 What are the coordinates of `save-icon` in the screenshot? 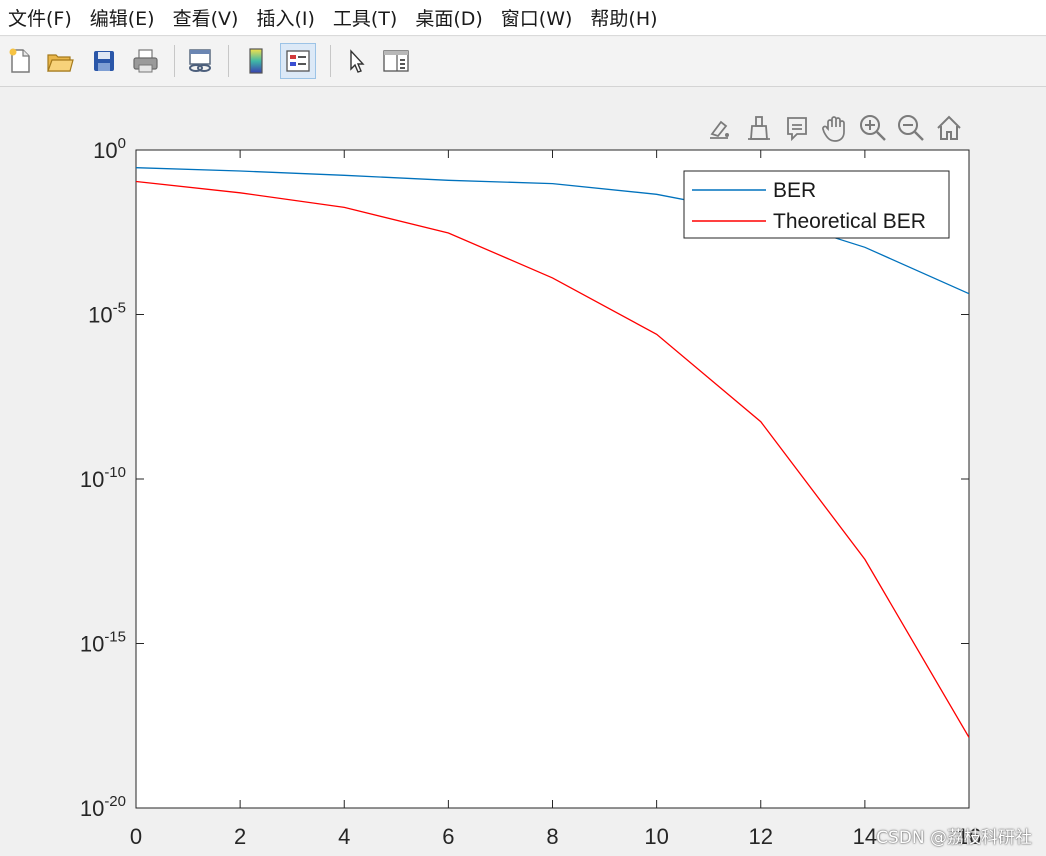 It's located at (104, 61).